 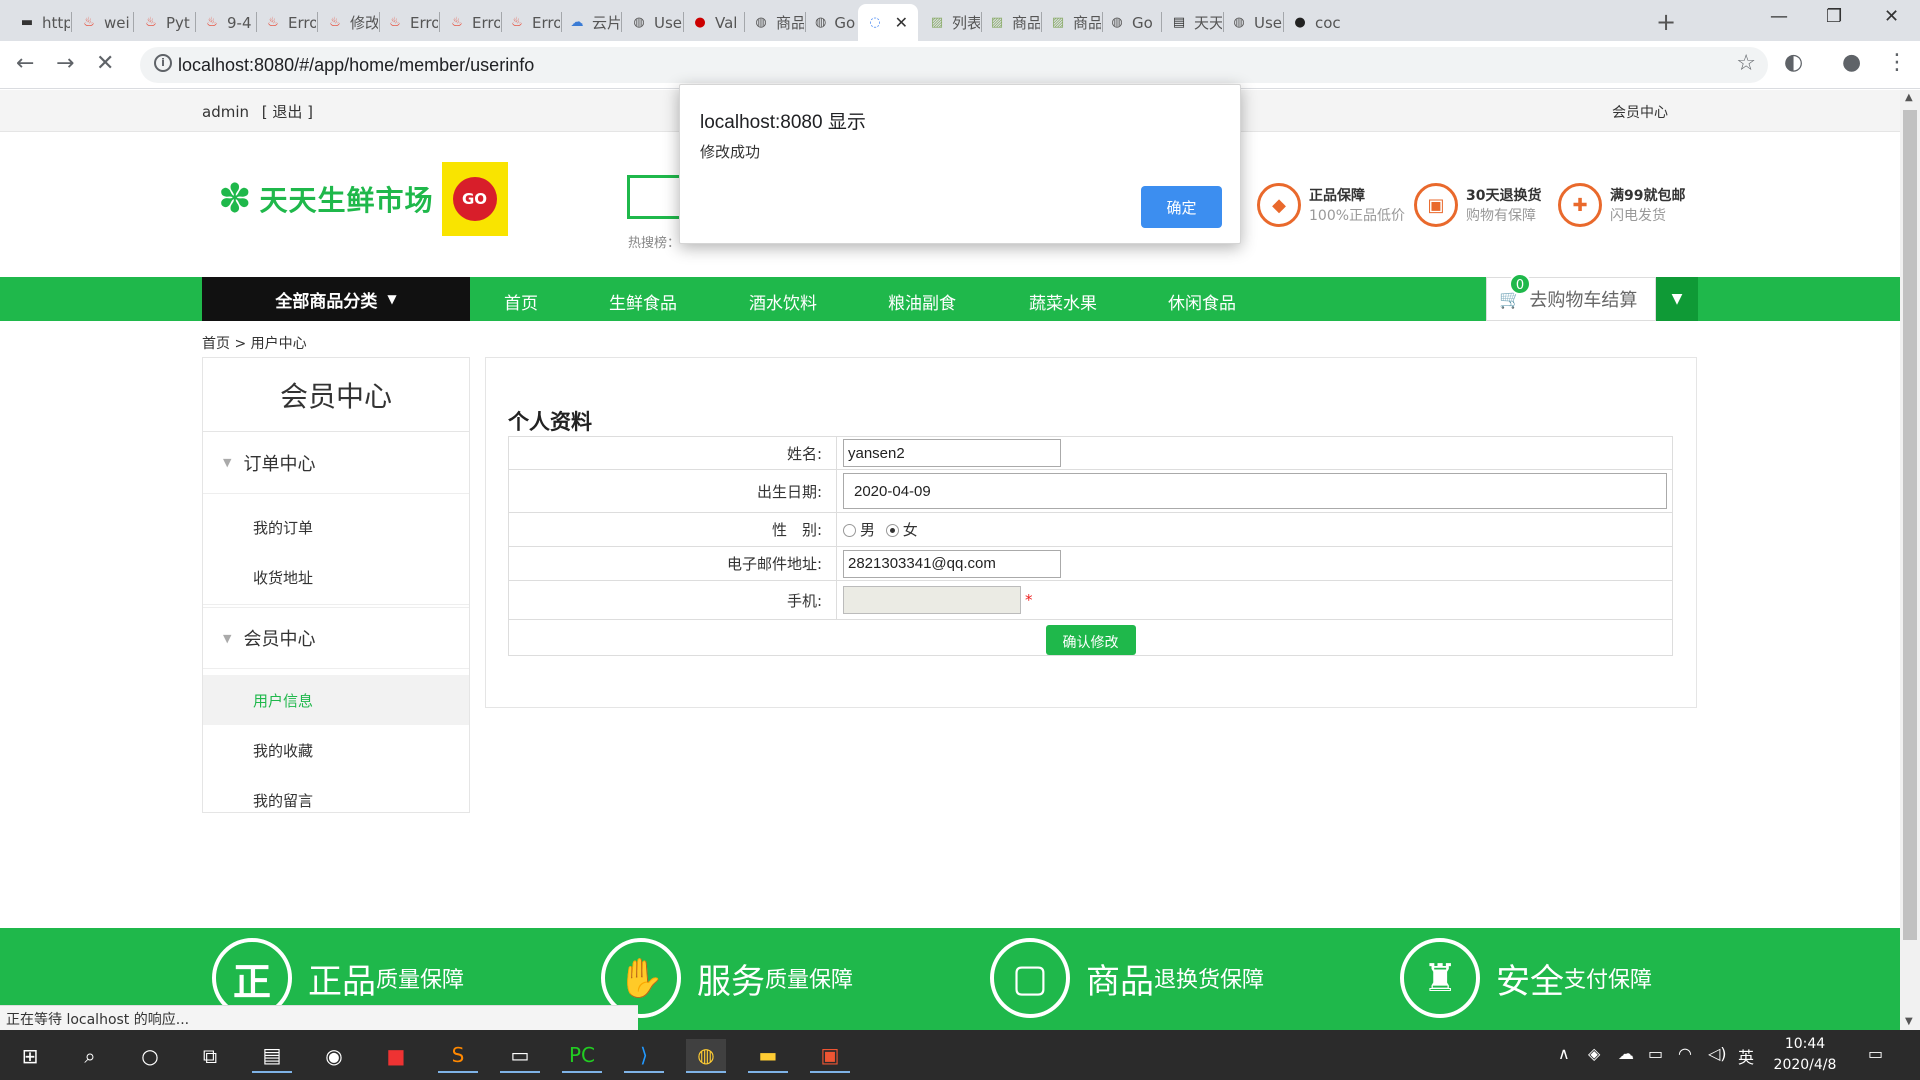 I want to click on forward-icon: →, so click(x=65, y=63).